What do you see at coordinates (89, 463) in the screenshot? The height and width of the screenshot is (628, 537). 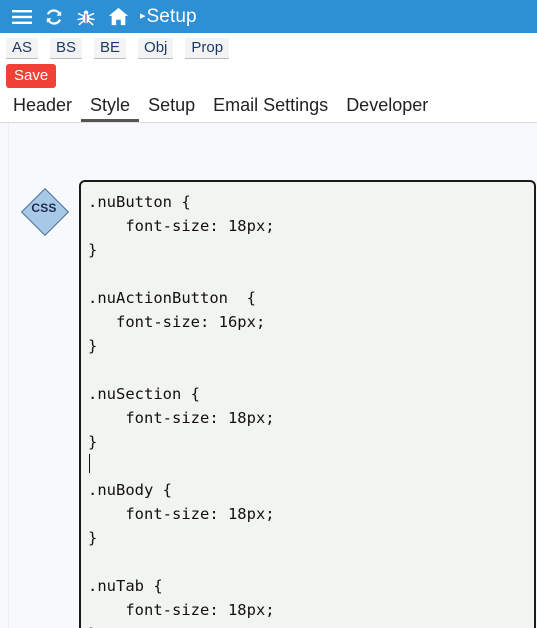 I see `text-caret` at bounding box center [89, 463].